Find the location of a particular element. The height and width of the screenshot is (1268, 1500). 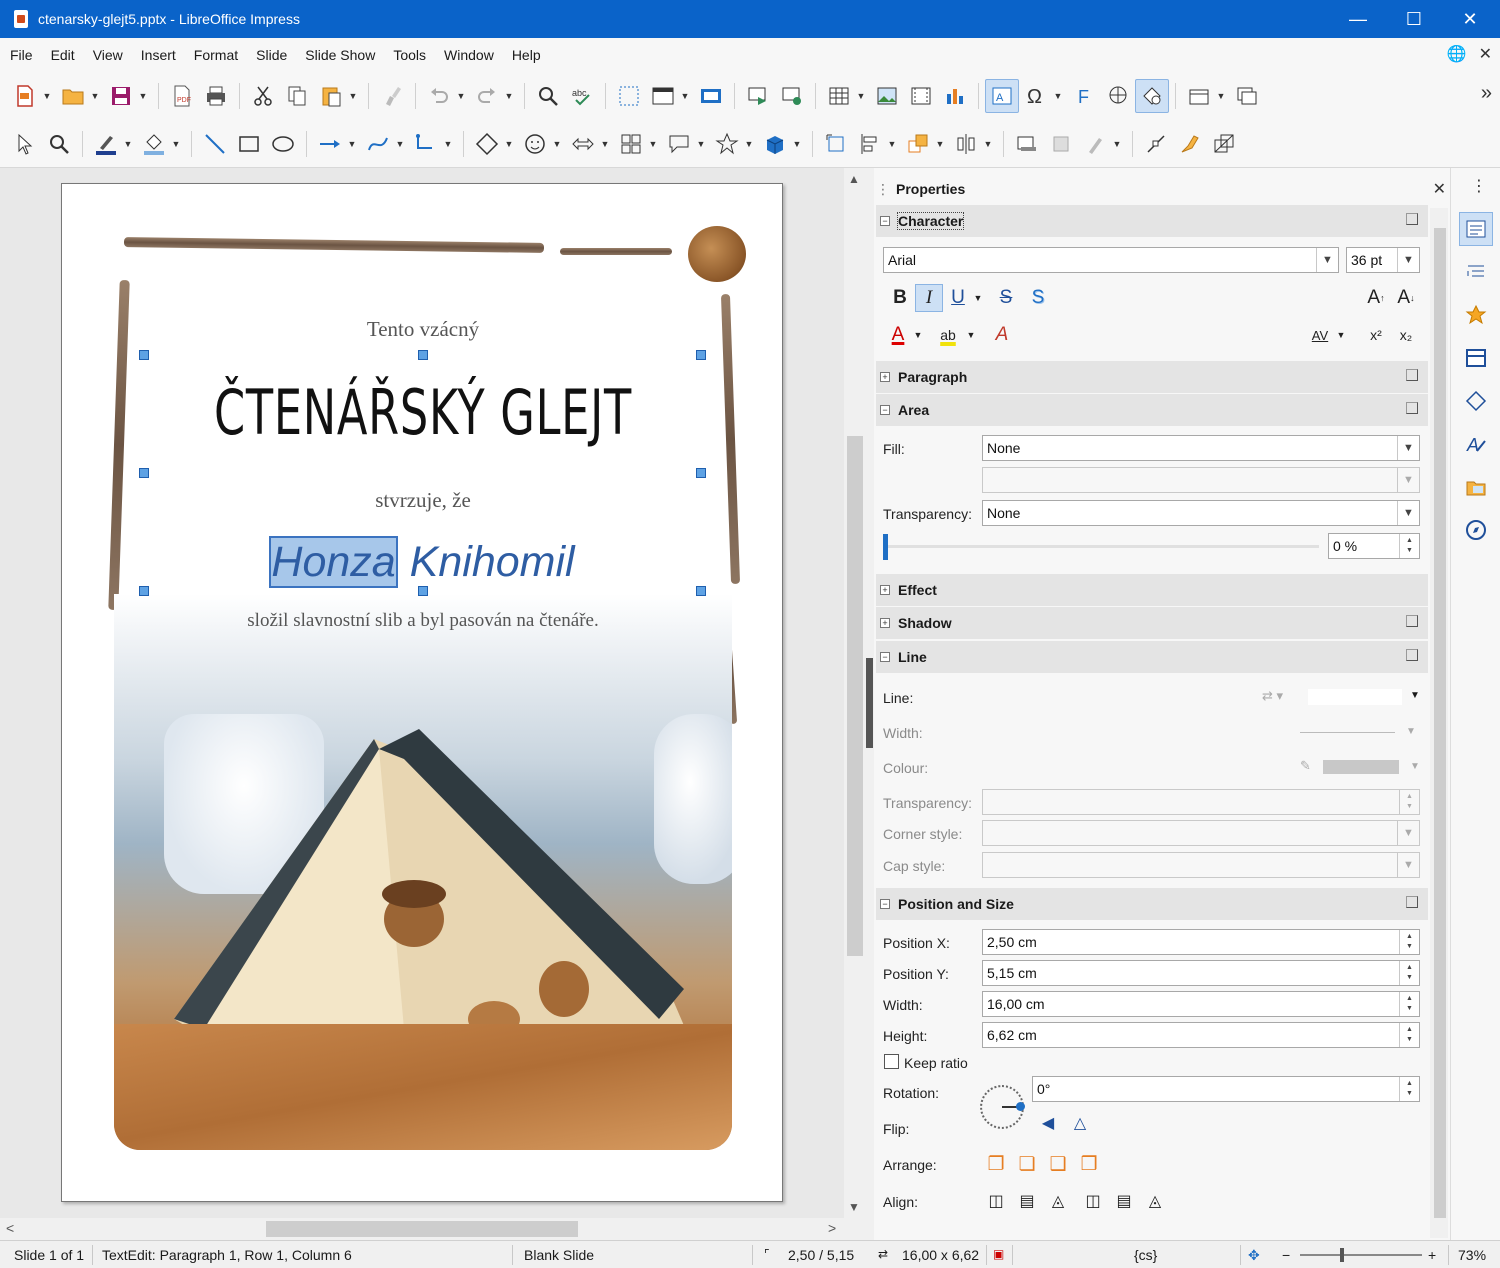

line-colour-pen-icon: ✎ is located at coordinates (1305, 766).